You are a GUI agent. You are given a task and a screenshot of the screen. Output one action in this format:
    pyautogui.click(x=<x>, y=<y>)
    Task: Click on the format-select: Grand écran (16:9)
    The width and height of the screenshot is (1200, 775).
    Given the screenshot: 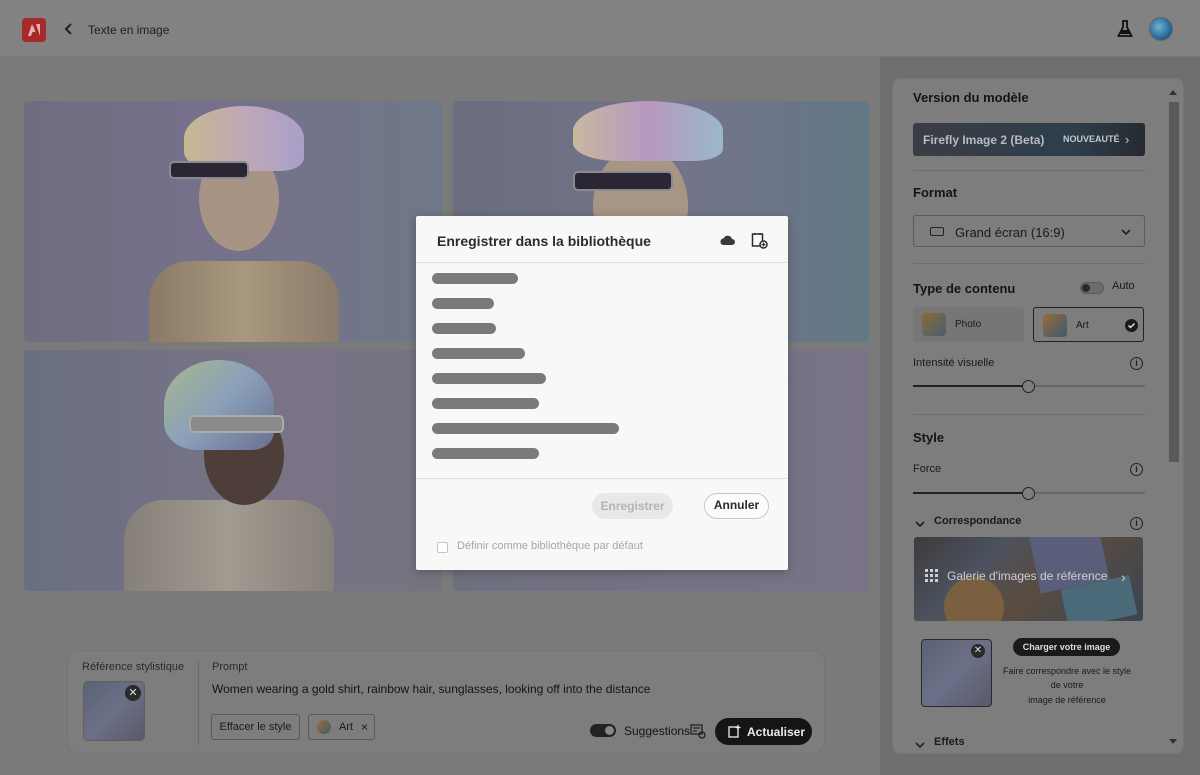 What is the action you would take?
    pyautogui.click(x=1029, y=231)
    